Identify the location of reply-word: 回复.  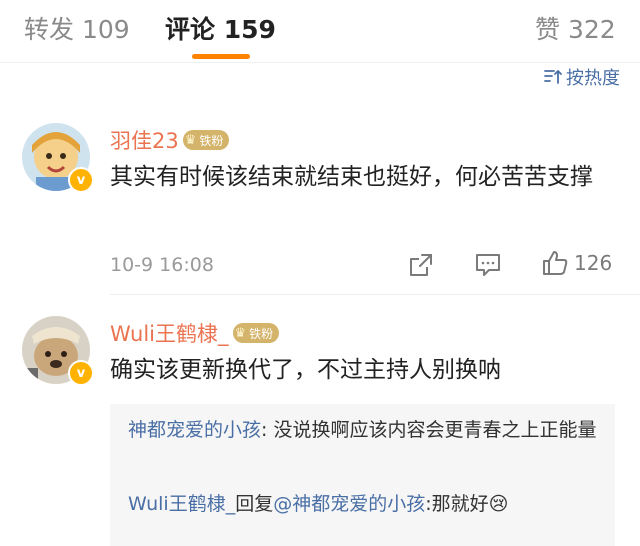
(254, 504).